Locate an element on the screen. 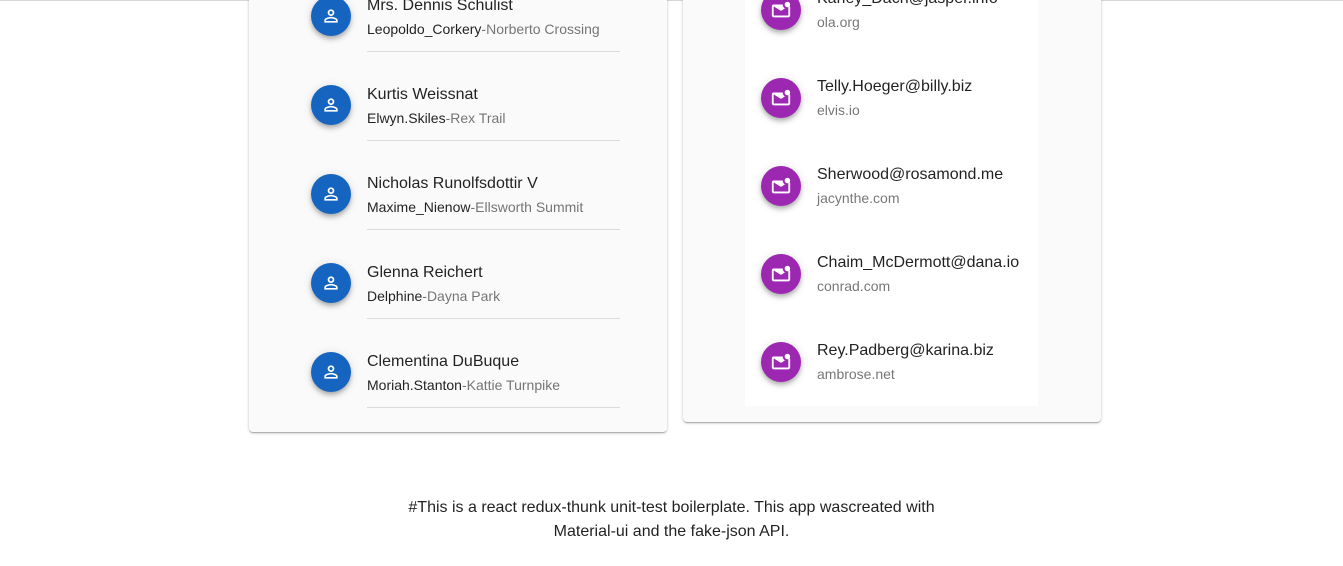  user-username: Elwyn.Skiles is located at coordinates (406, 118).